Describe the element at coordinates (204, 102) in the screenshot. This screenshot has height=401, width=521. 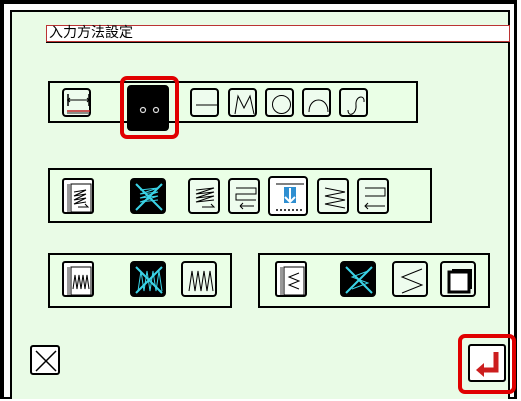
I see `straight-line-icon` at that location.